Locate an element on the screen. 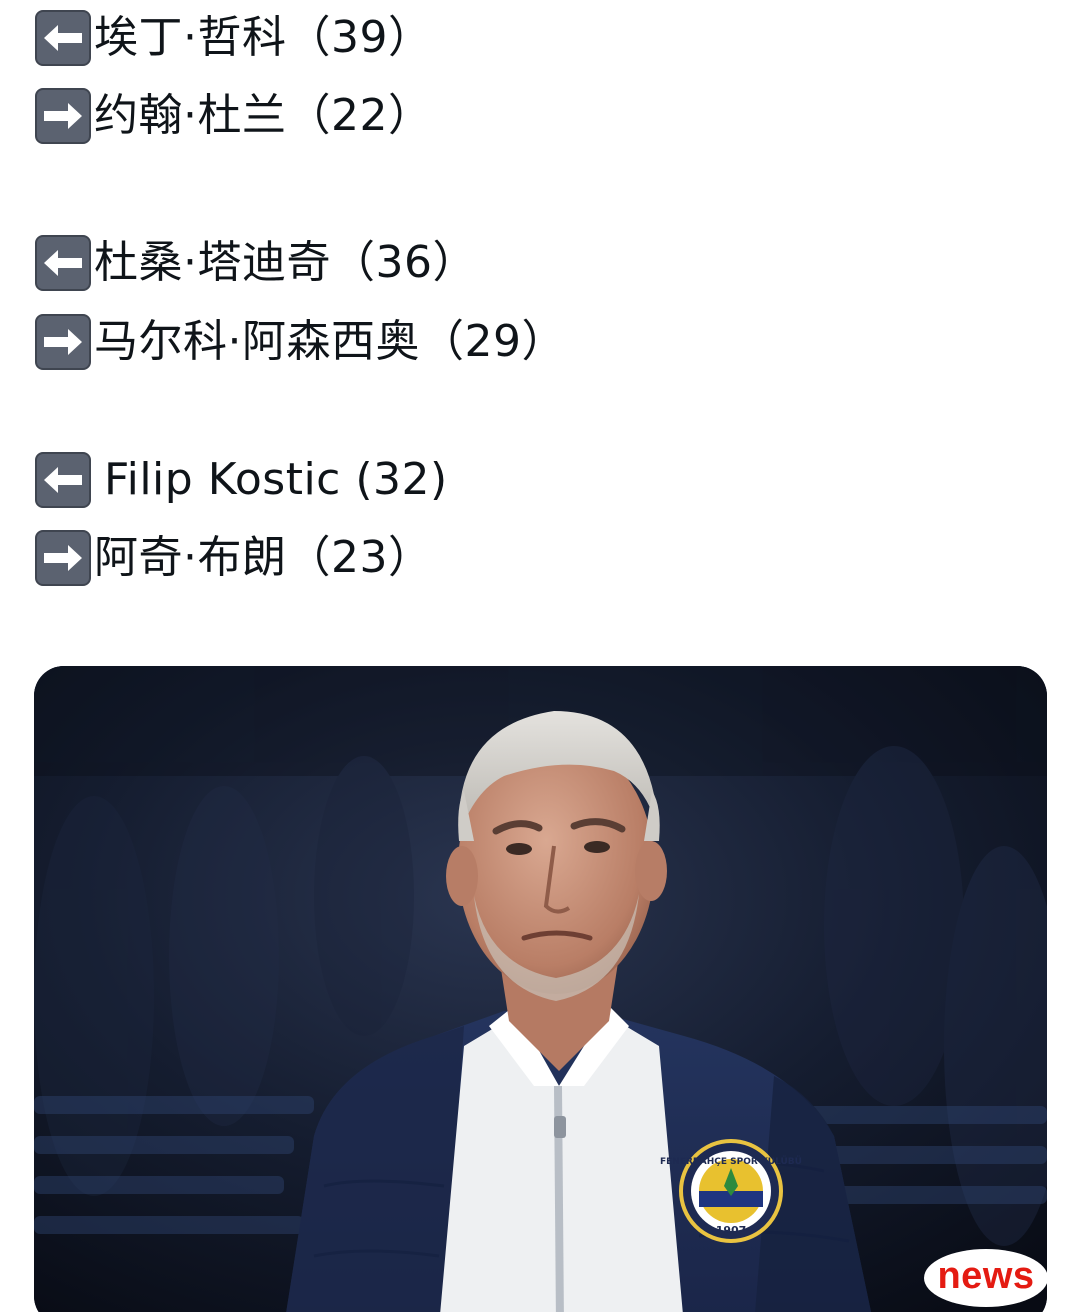  player-name-text: 埃丁·哲科（39） is located at coordinates (263, 37).